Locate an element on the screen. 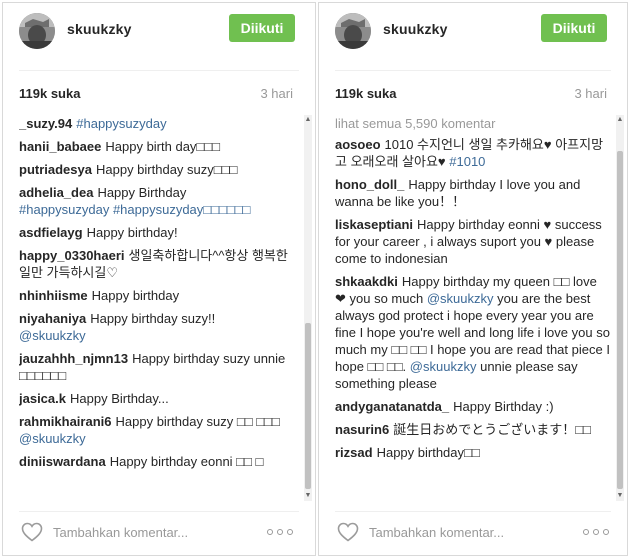 Image resolution: width=630 pixels, height=558 pixels. comment-text: Happy birthday eonni □□ □ is located at coordinates (186, 461).